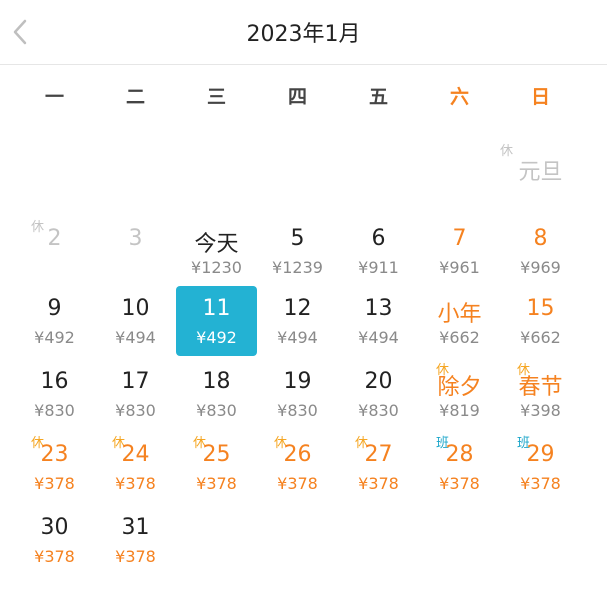 The width and height of the screenshot is (607, 593). Describe the element at coordinates (54, 308) in the screenshot. I see `day-label: 9` at that location.